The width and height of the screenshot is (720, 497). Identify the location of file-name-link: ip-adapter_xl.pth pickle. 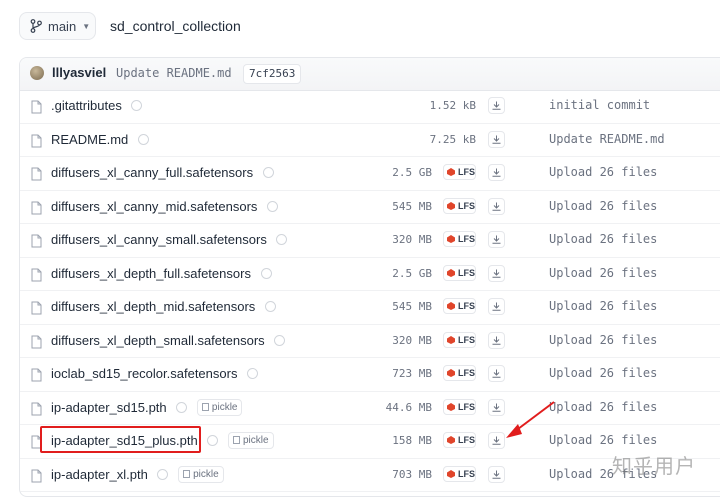
(137, 474).